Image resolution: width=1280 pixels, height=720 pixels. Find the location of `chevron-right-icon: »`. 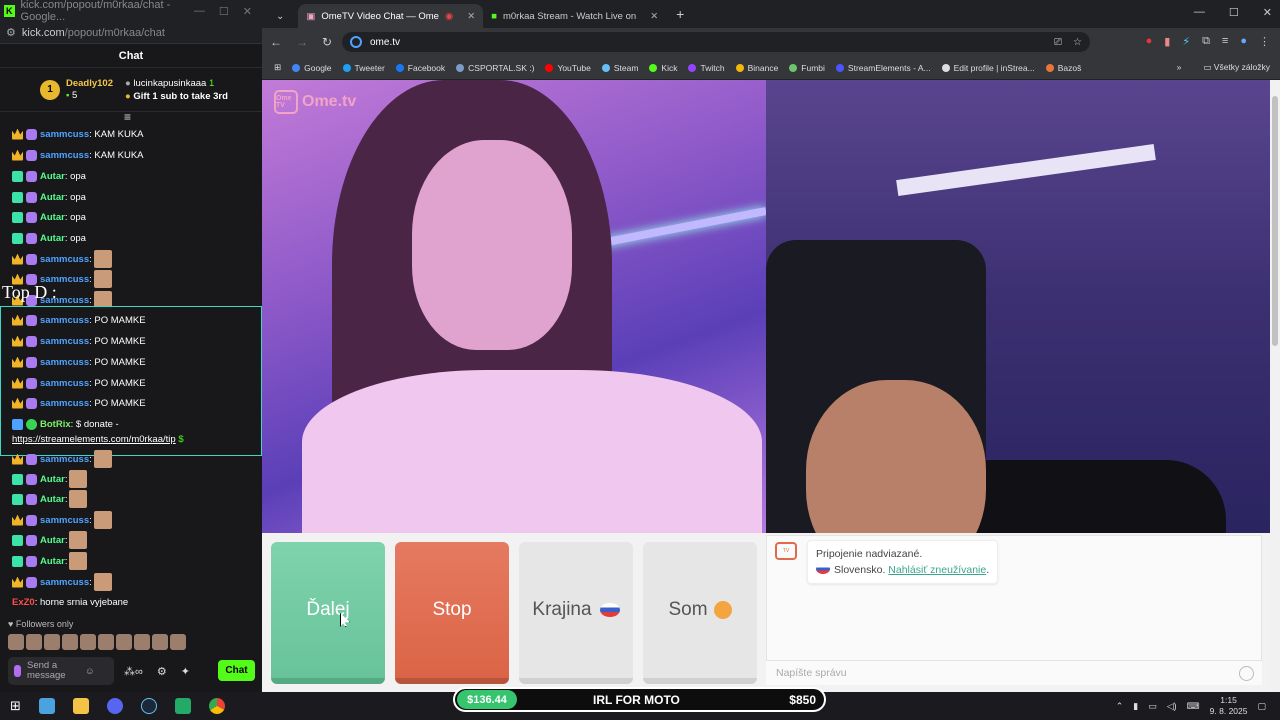

chevron-right-icon: » is located at coordinates (1179, 67).